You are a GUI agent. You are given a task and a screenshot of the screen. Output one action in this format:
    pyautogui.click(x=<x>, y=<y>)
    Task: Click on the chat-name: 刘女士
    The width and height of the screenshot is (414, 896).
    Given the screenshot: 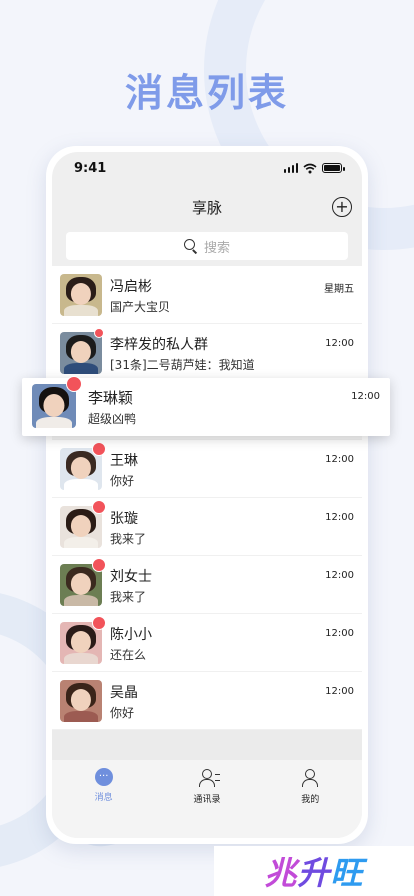 What is the action you would take?
    pyautogui.click(x=131, y=577)
    